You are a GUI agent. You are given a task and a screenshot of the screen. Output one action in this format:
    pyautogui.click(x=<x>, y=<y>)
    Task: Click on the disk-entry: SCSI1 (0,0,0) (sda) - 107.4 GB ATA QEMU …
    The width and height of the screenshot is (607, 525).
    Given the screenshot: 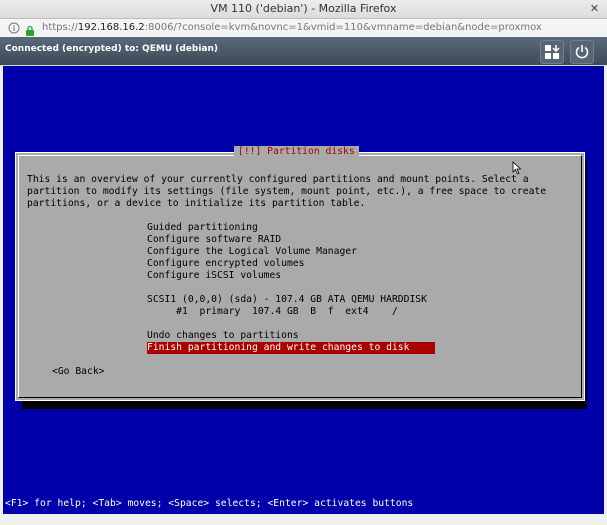 What is the action you would take?
    pyautogui.click(x=287, y=300)
    